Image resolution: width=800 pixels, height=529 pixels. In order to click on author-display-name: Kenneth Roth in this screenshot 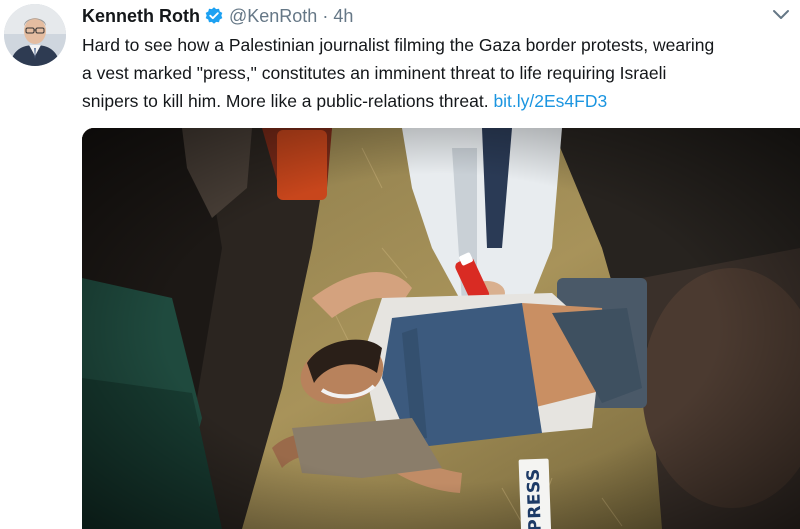, I will do `click(141, 16)`.